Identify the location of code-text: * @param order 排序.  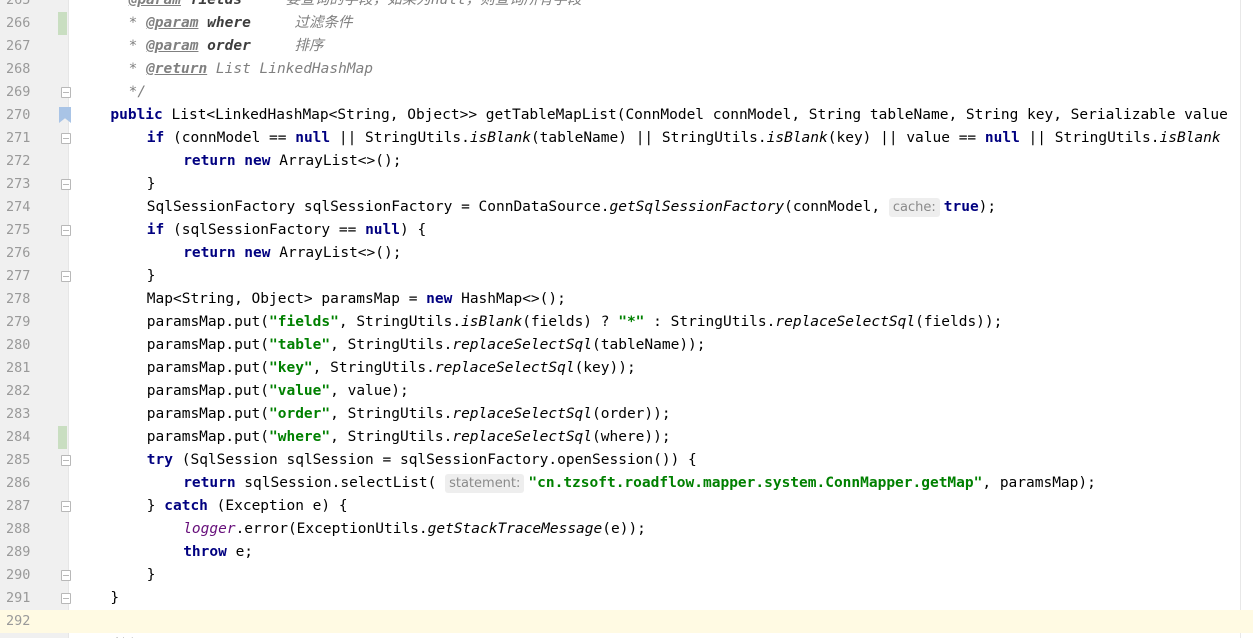
(226, 46).